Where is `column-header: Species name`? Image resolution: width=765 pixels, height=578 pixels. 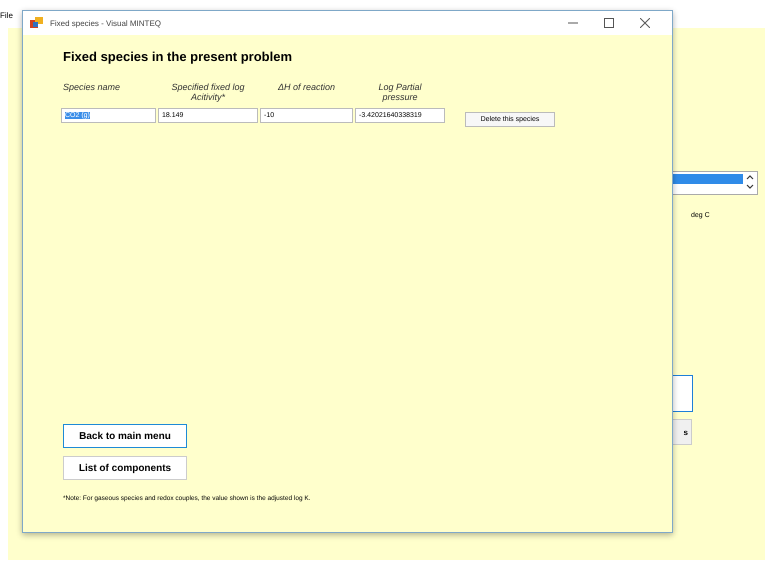 column-header: Species name is located at coordinates (92, 87).